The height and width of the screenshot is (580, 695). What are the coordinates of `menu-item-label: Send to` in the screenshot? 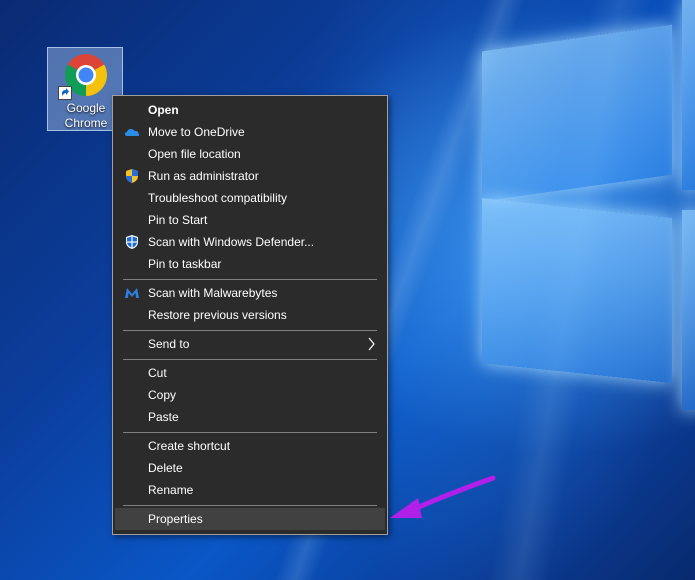 It's located at (169, 344).